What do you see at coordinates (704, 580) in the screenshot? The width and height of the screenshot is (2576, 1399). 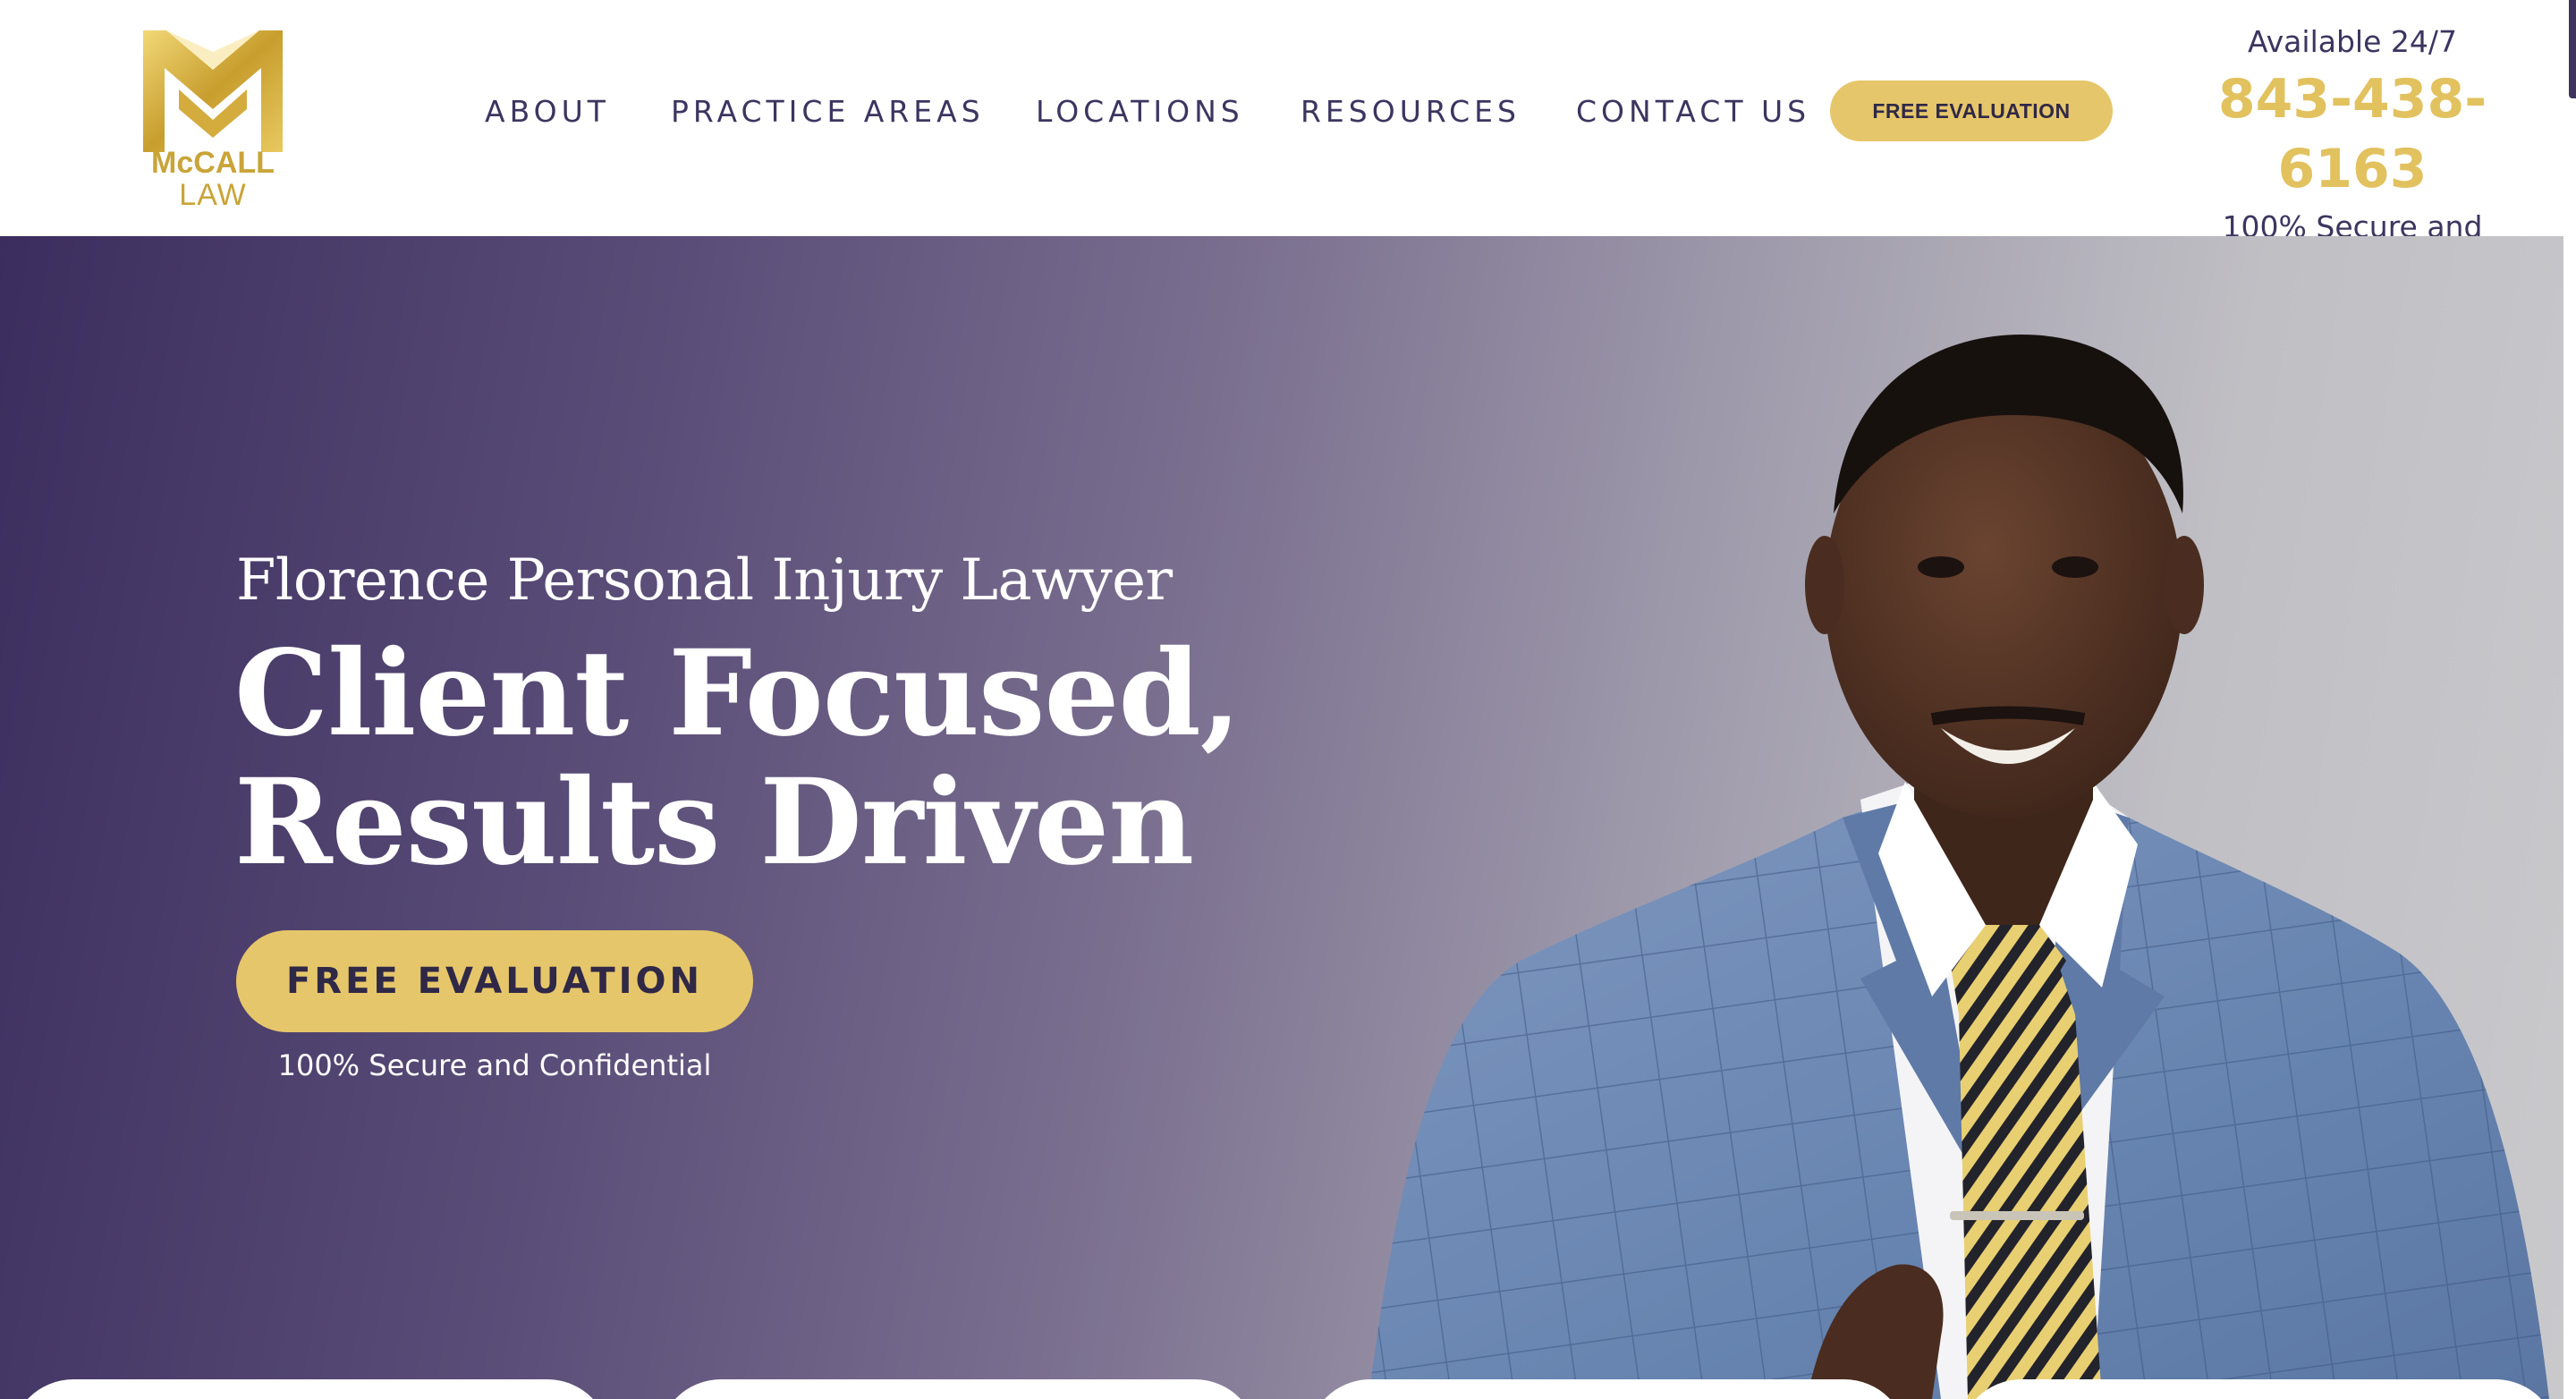 I see `hero-subtitle: Florence Personal Injury Lawyer` at bounding box center [704, 580].